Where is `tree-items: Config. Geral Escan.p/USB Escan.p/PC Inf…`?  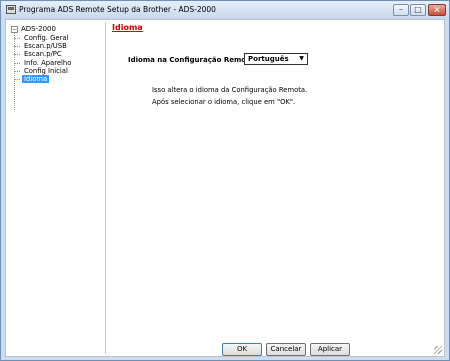 tree-items: Config. Geral Escan.p/USB Escan.p/PC Inf… is located at coordinates (43, 59).